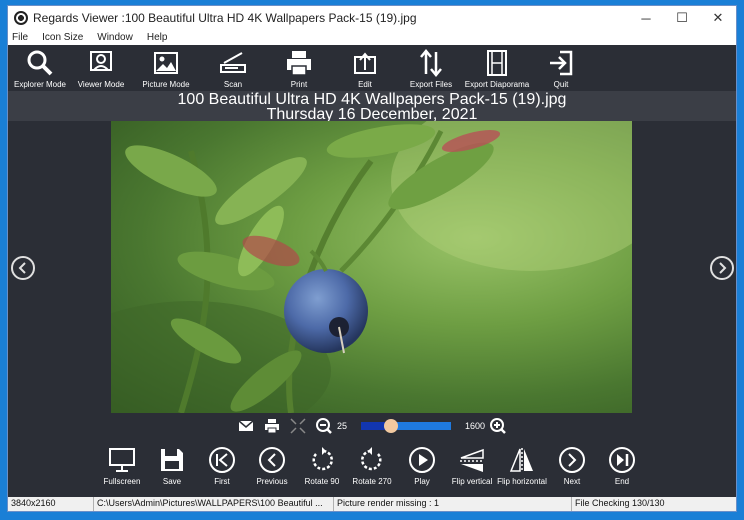 This screenshot has width=744, height=520. I want to click on flip-vertical-button: Flip vertical, so click(472, 464).